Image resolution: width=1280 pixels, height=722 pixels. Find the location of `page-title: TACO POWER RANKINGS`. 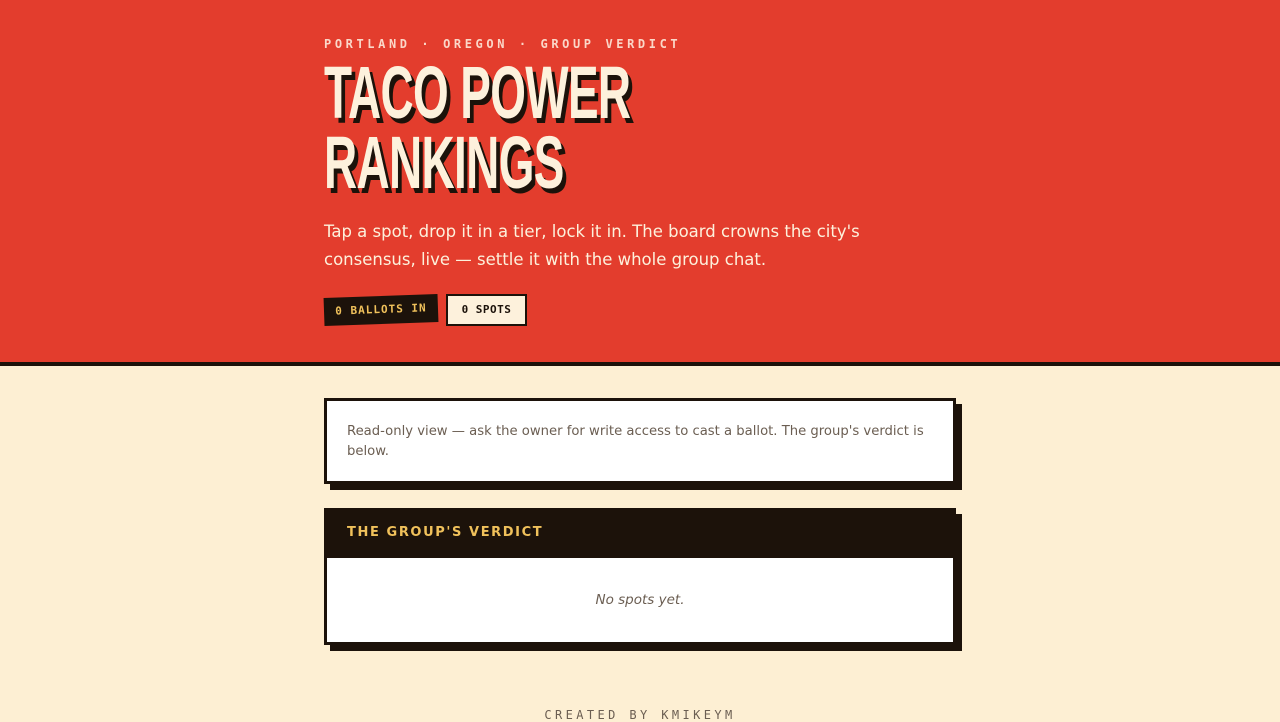

page-title: TACO POWER RANKINGS is located at coordinates (522, 127).